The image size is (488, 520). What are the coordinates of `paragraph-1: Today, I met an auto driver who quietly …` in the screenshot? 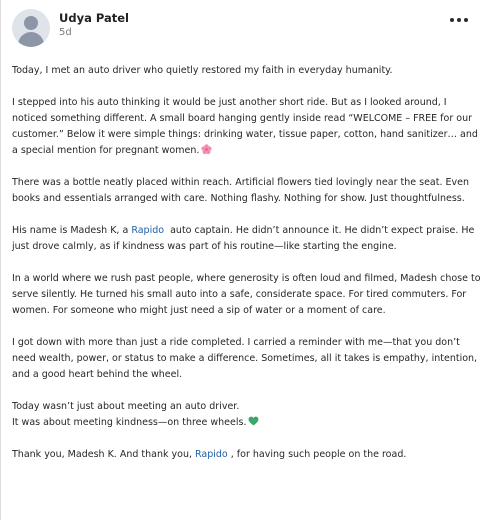 It's located at (248, 71).